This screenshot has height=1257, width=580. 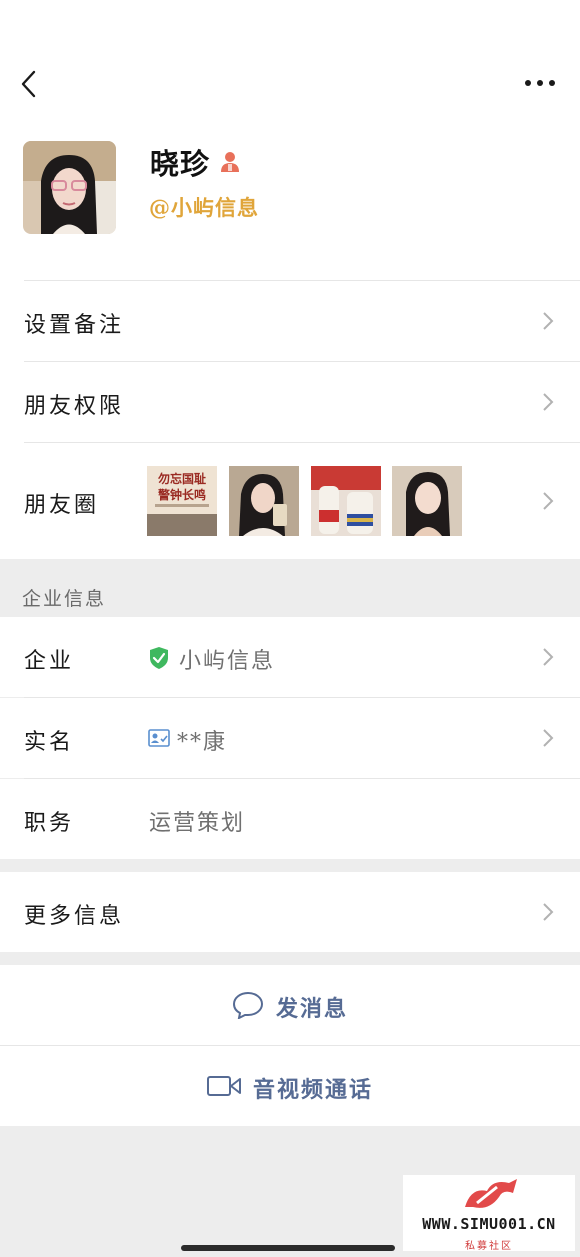 I want to click on friend-permissions-label: 朋友权限, so click(x=74, y=406).